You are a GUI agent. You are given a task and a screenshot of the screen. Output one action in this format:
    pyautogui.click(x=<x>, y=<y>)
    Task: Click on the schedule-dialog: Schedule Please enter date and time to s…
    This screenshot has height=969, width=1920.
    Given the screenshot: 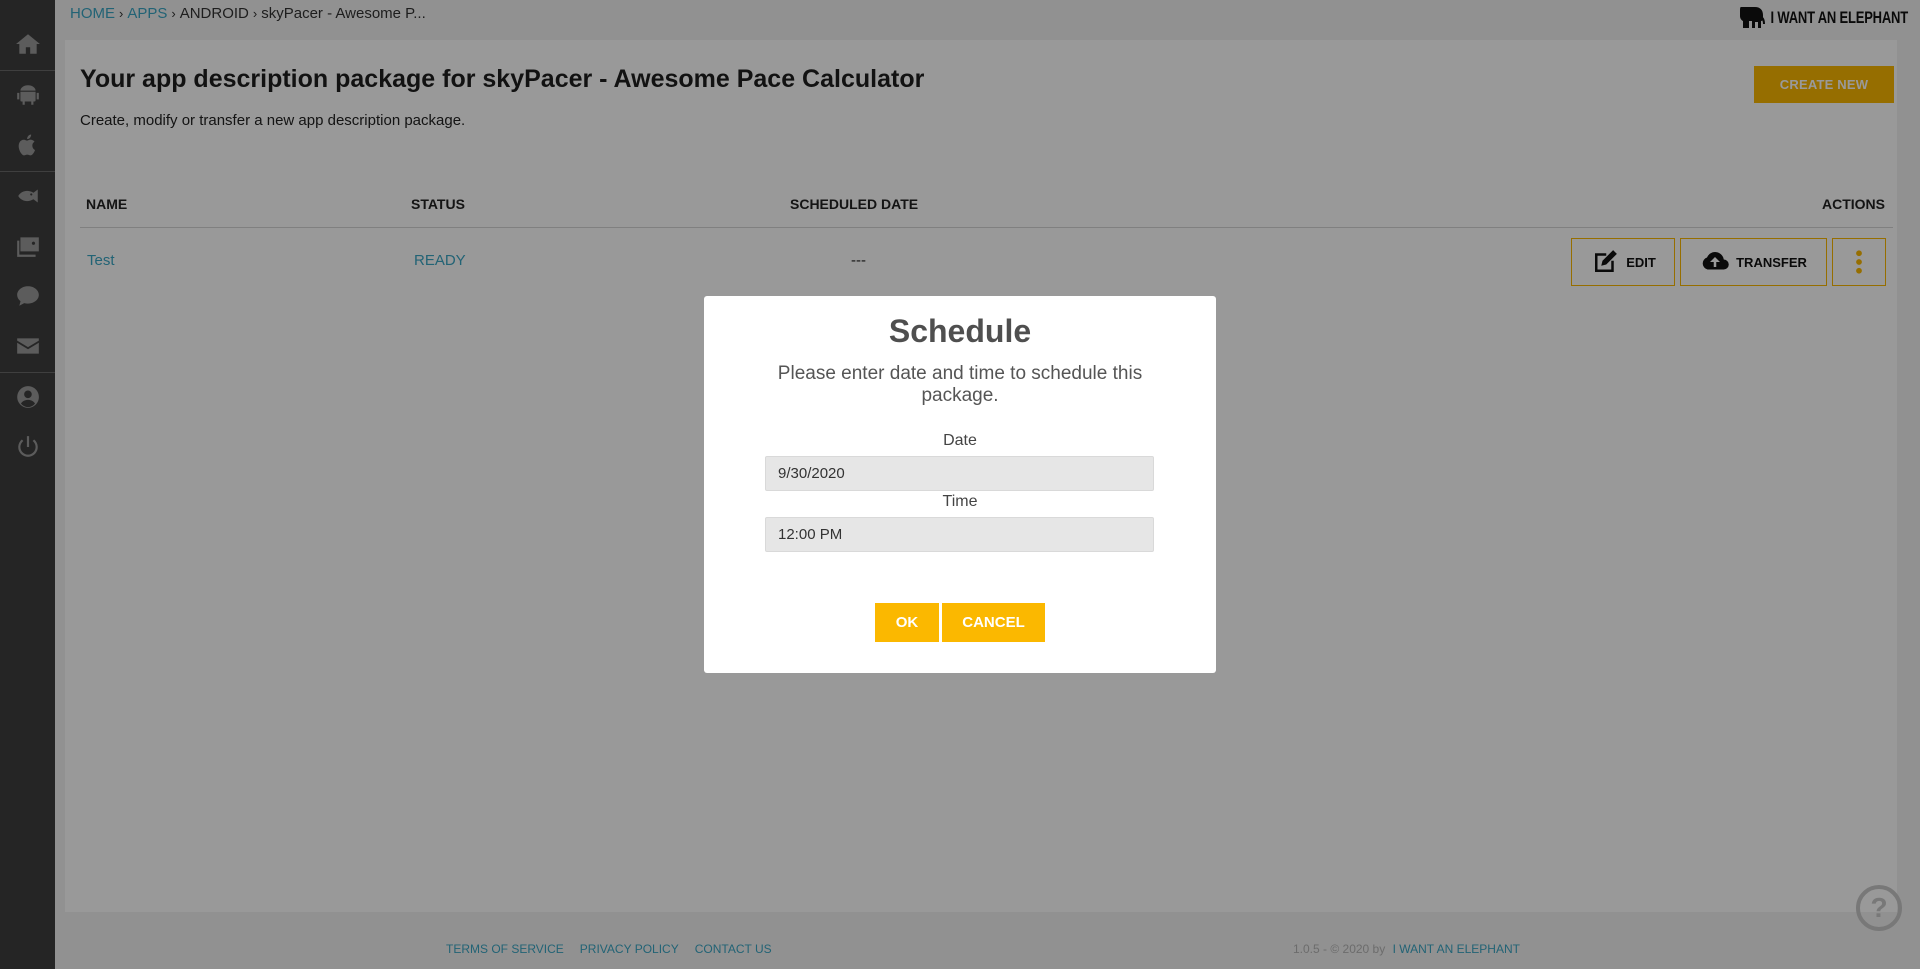 What is the action you would take?
    pyautogui.click(x=960, y=484)
    